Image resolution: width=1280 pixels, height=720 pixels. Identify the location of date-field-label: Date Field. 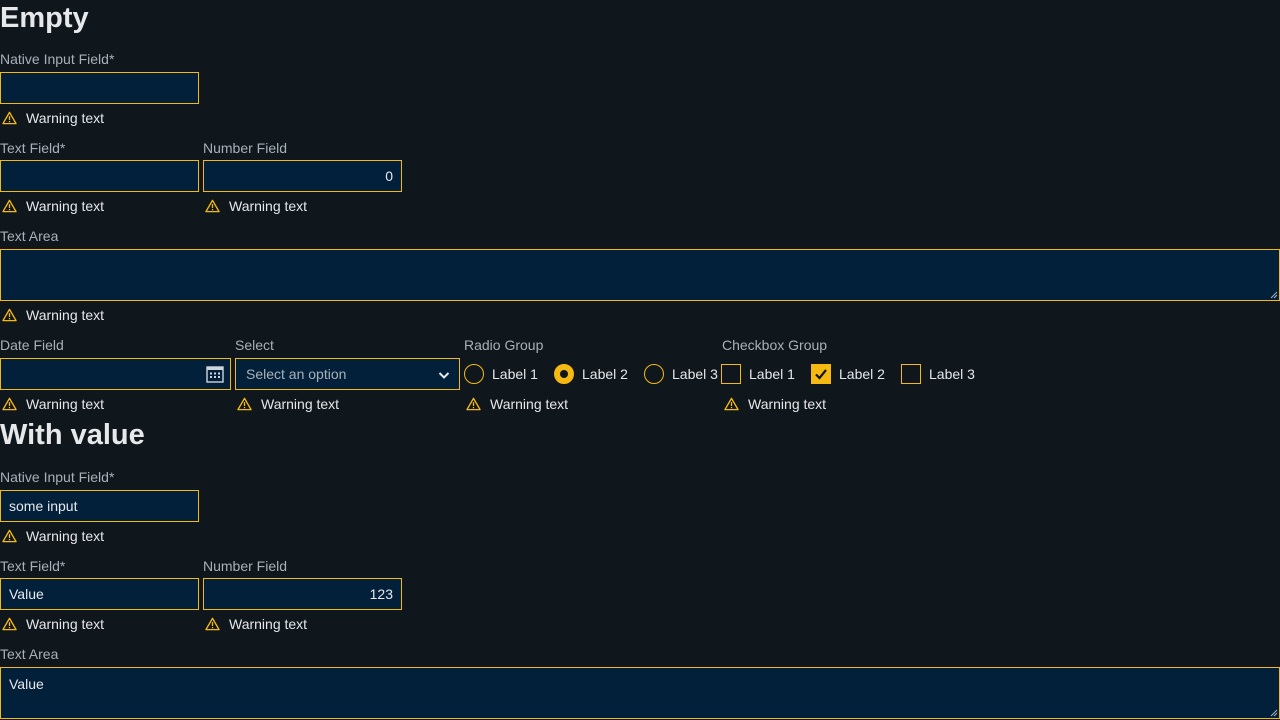
(32, 345).